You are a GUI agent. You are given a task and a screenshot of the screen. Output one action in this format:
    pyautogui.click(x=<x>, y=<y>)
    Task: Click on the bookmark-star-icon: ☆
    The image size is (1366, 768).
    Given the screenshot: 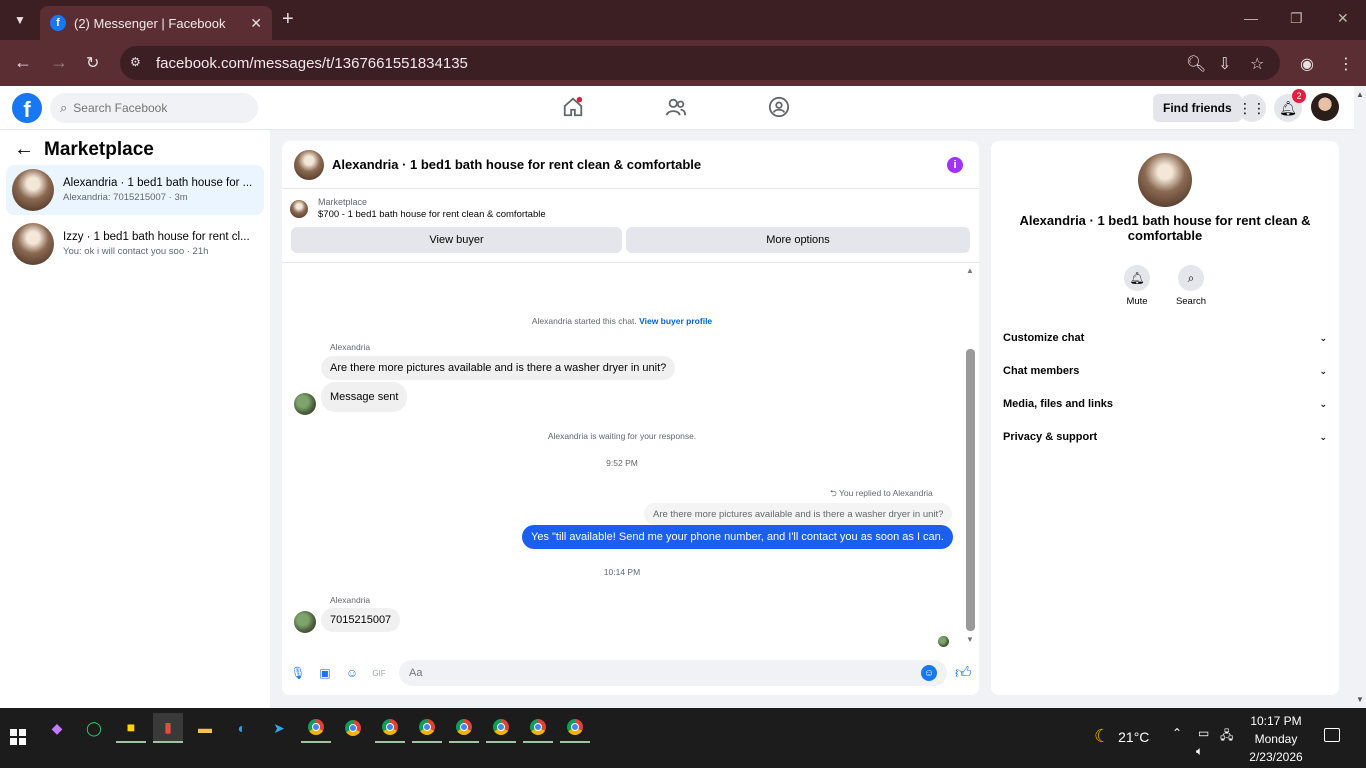 What is the action you would take?
    pyautogui.click(x=1257, y=64)
    